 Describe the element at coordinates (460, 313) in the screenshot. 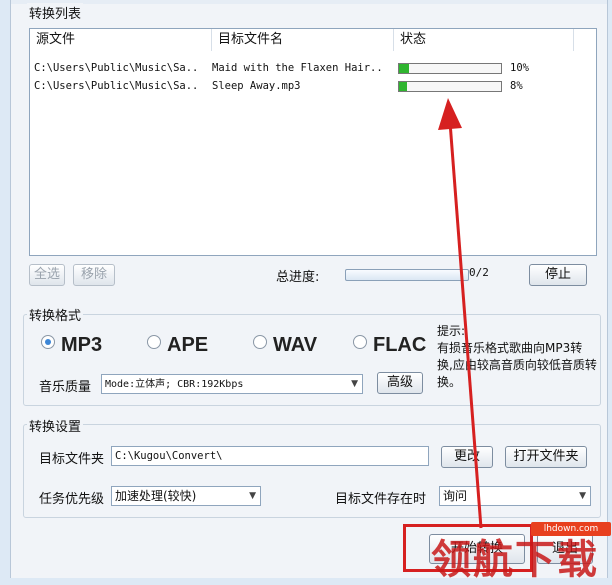

I see `annotation-arrow` at that location.